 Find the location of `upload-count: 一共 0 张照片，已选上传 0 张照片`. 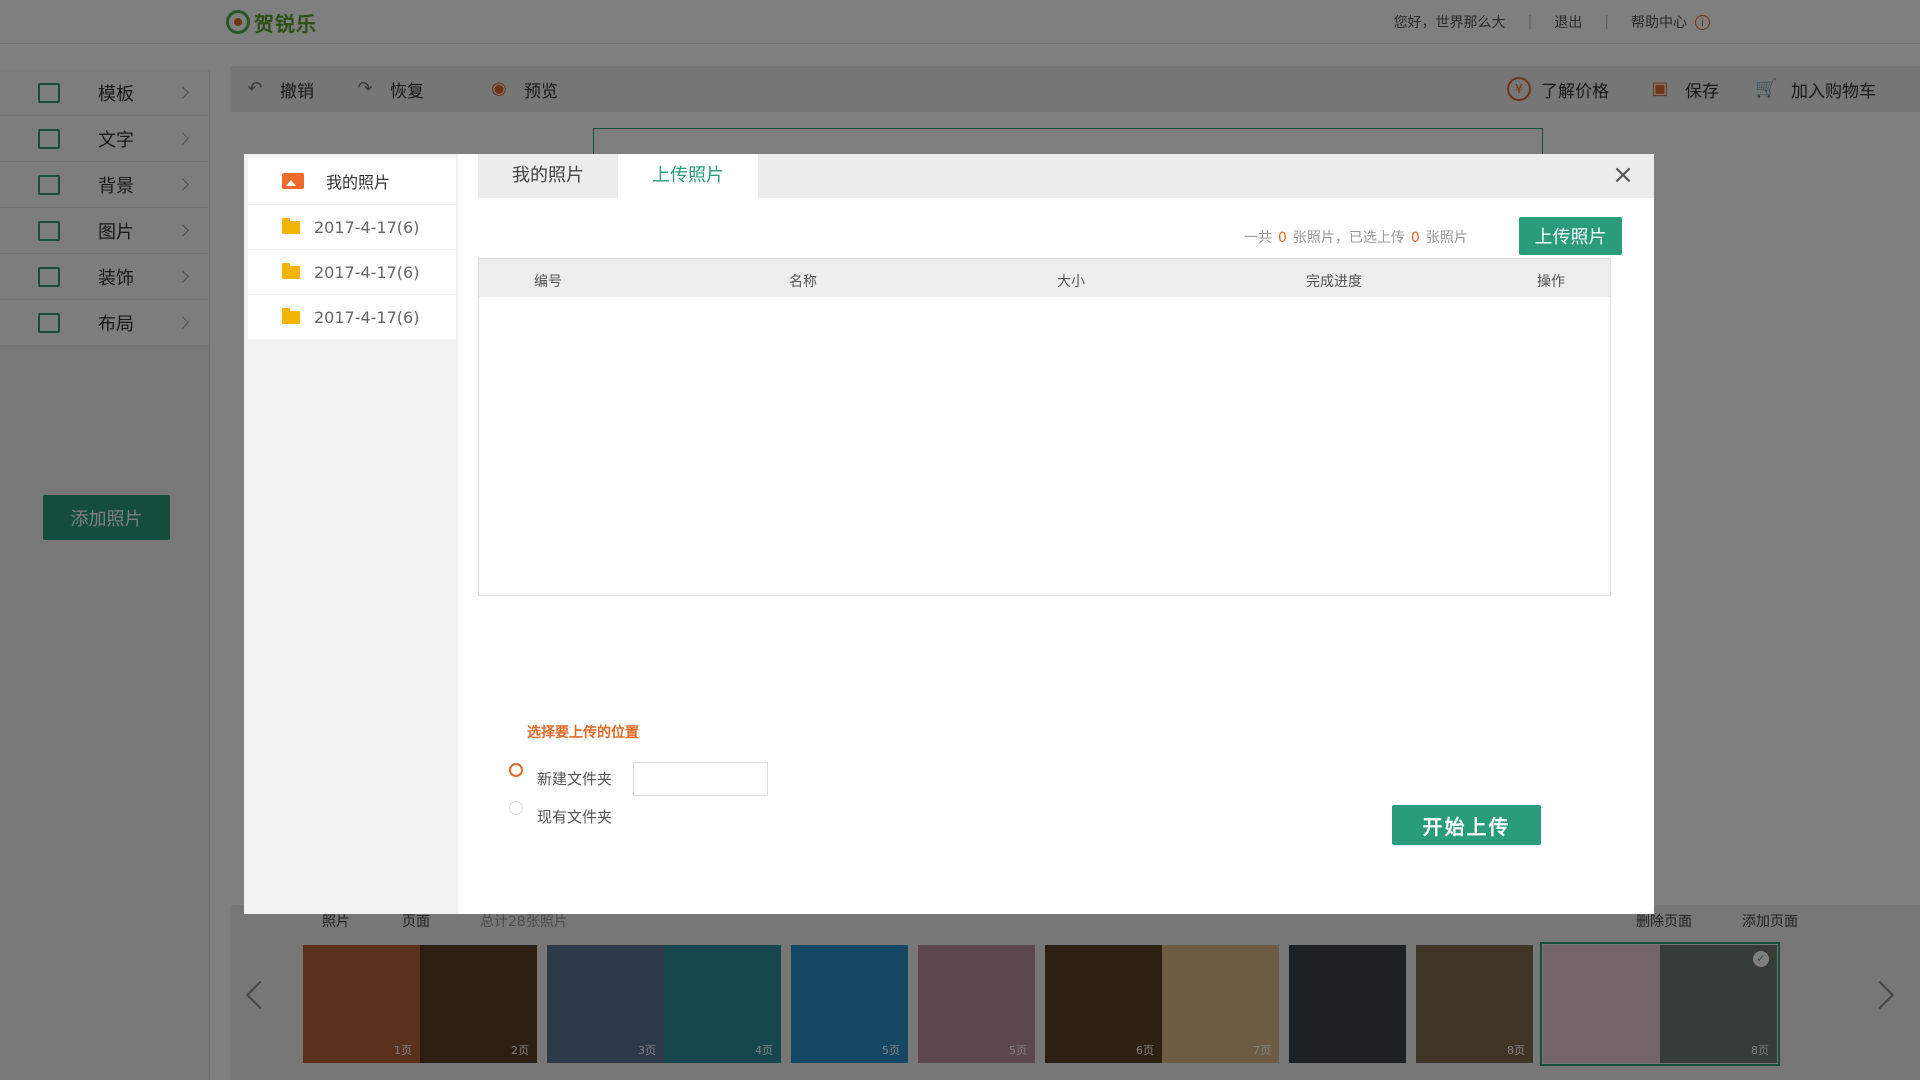

upload-count: 一共 0 张照片，已选上传 0 张照片 is located at coordinates (1356, 237).